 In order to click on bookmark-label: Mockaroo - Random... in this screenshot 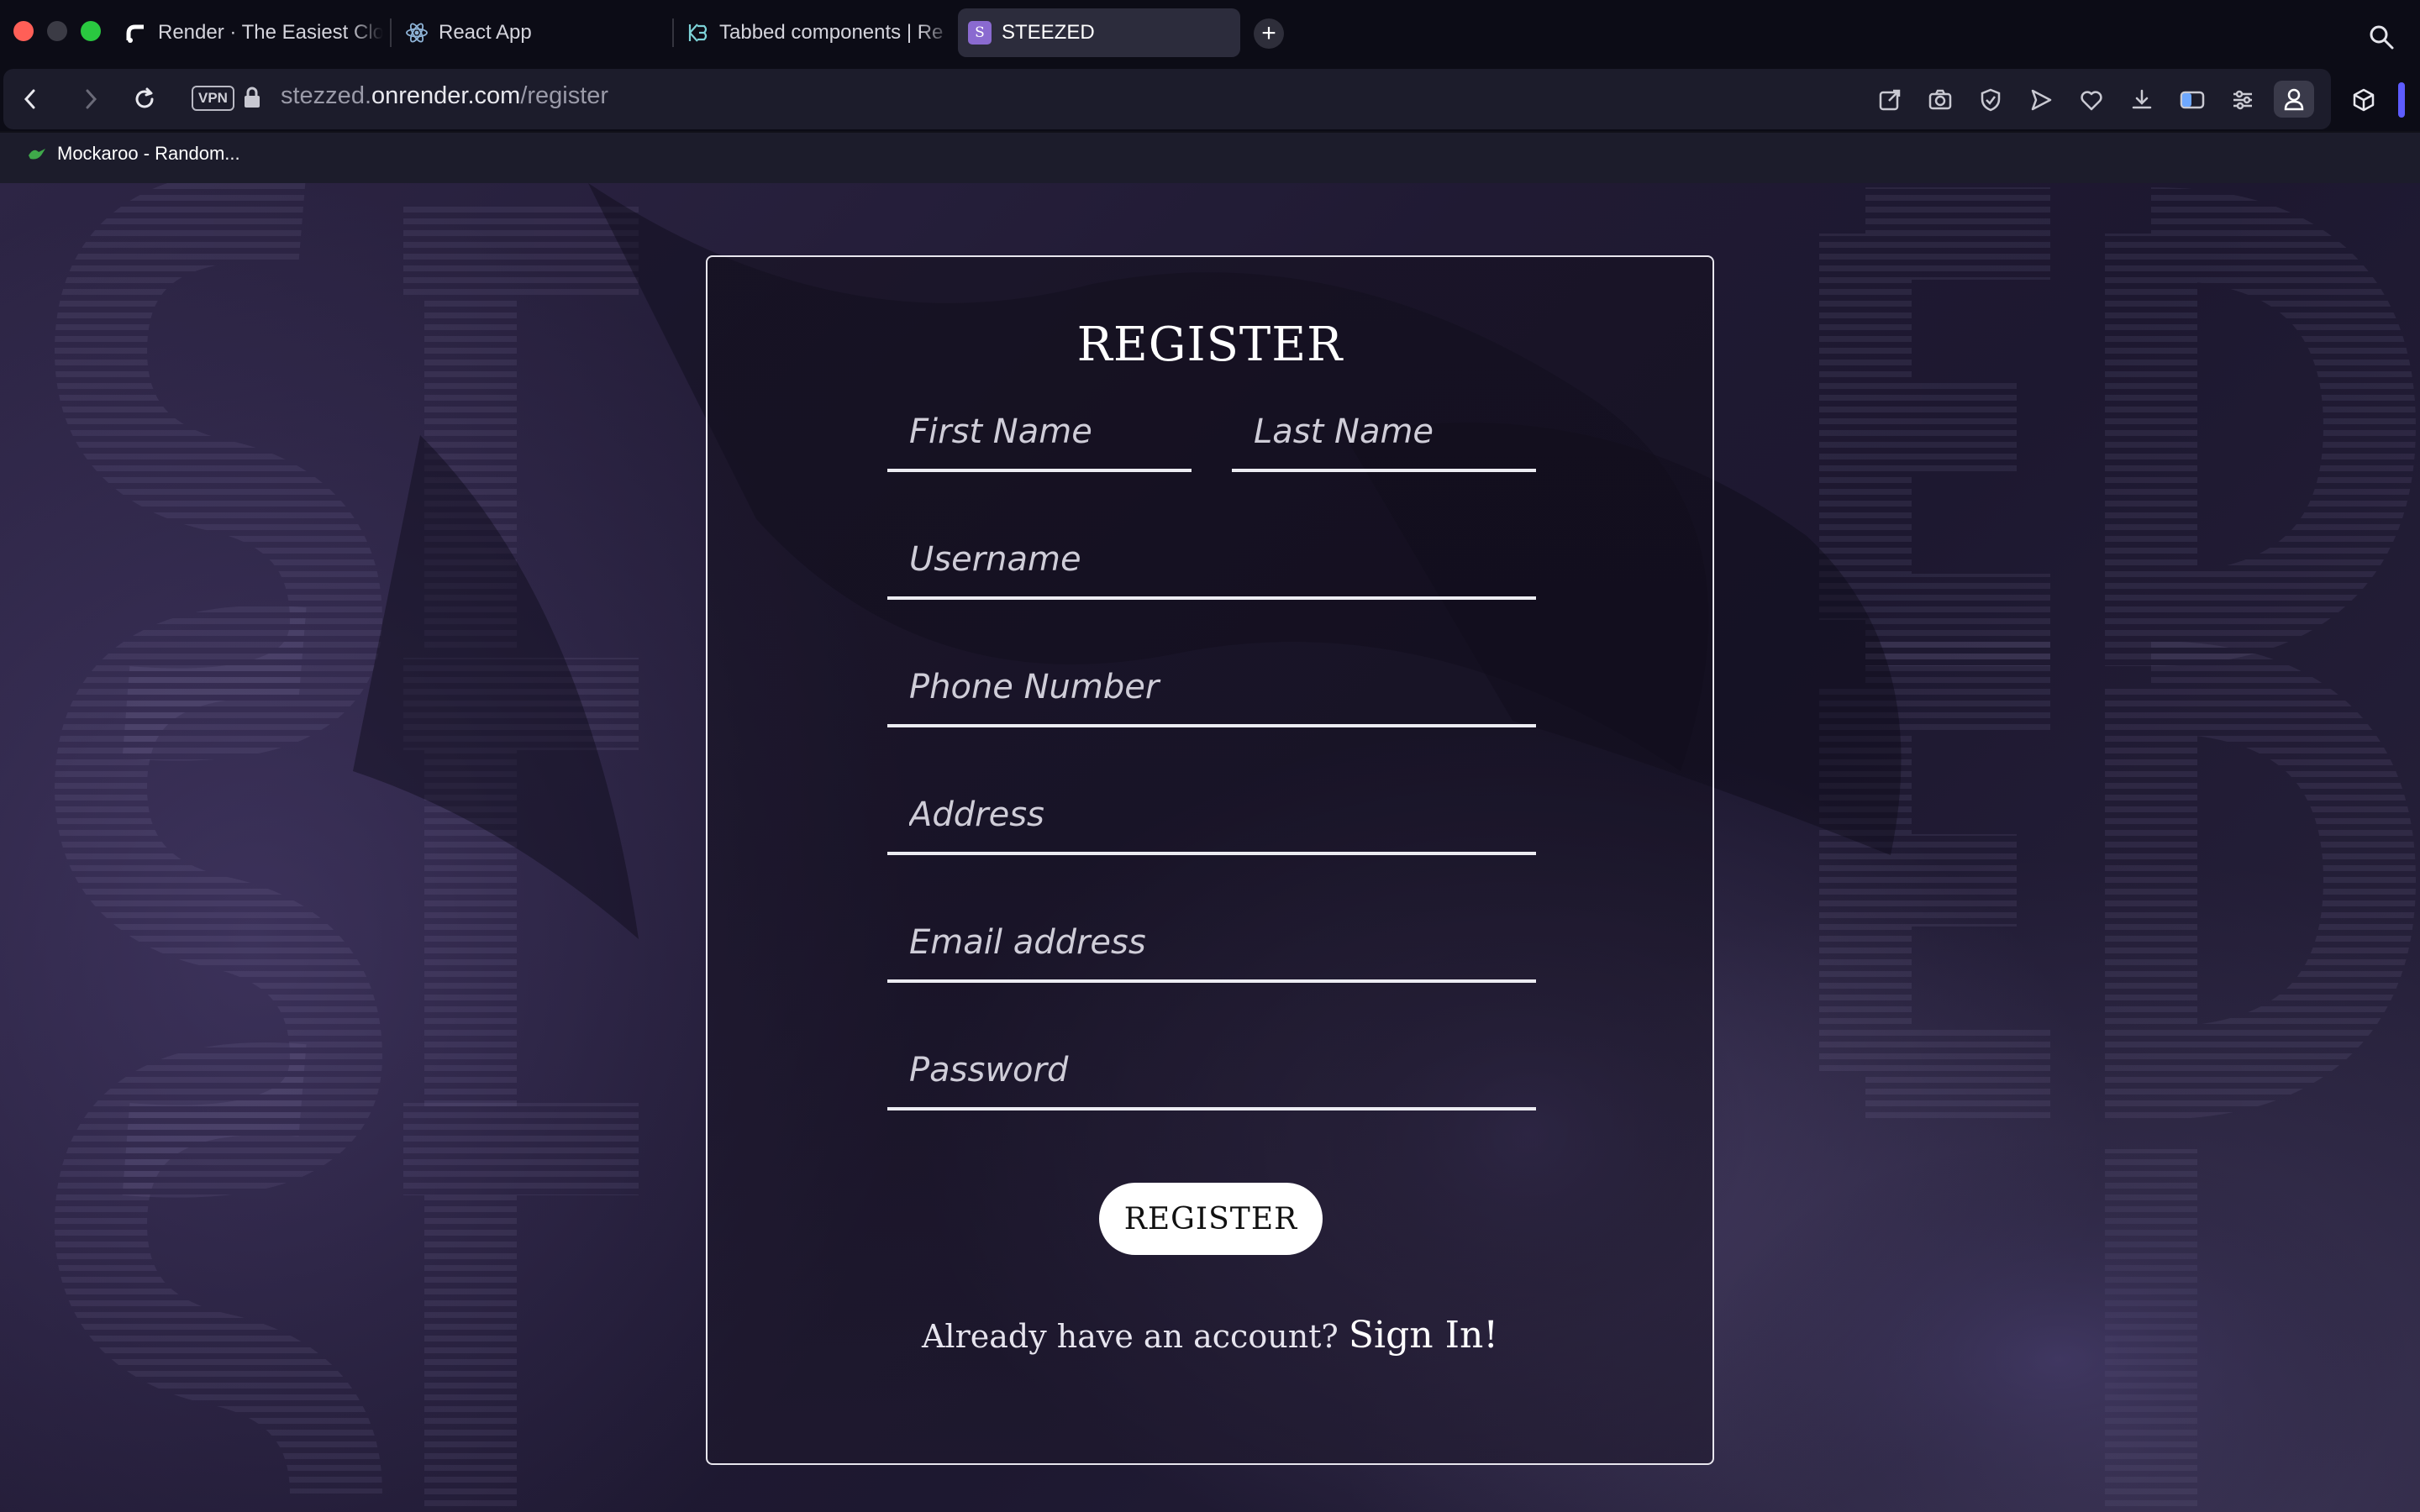, I will do `click(148, 153)`.